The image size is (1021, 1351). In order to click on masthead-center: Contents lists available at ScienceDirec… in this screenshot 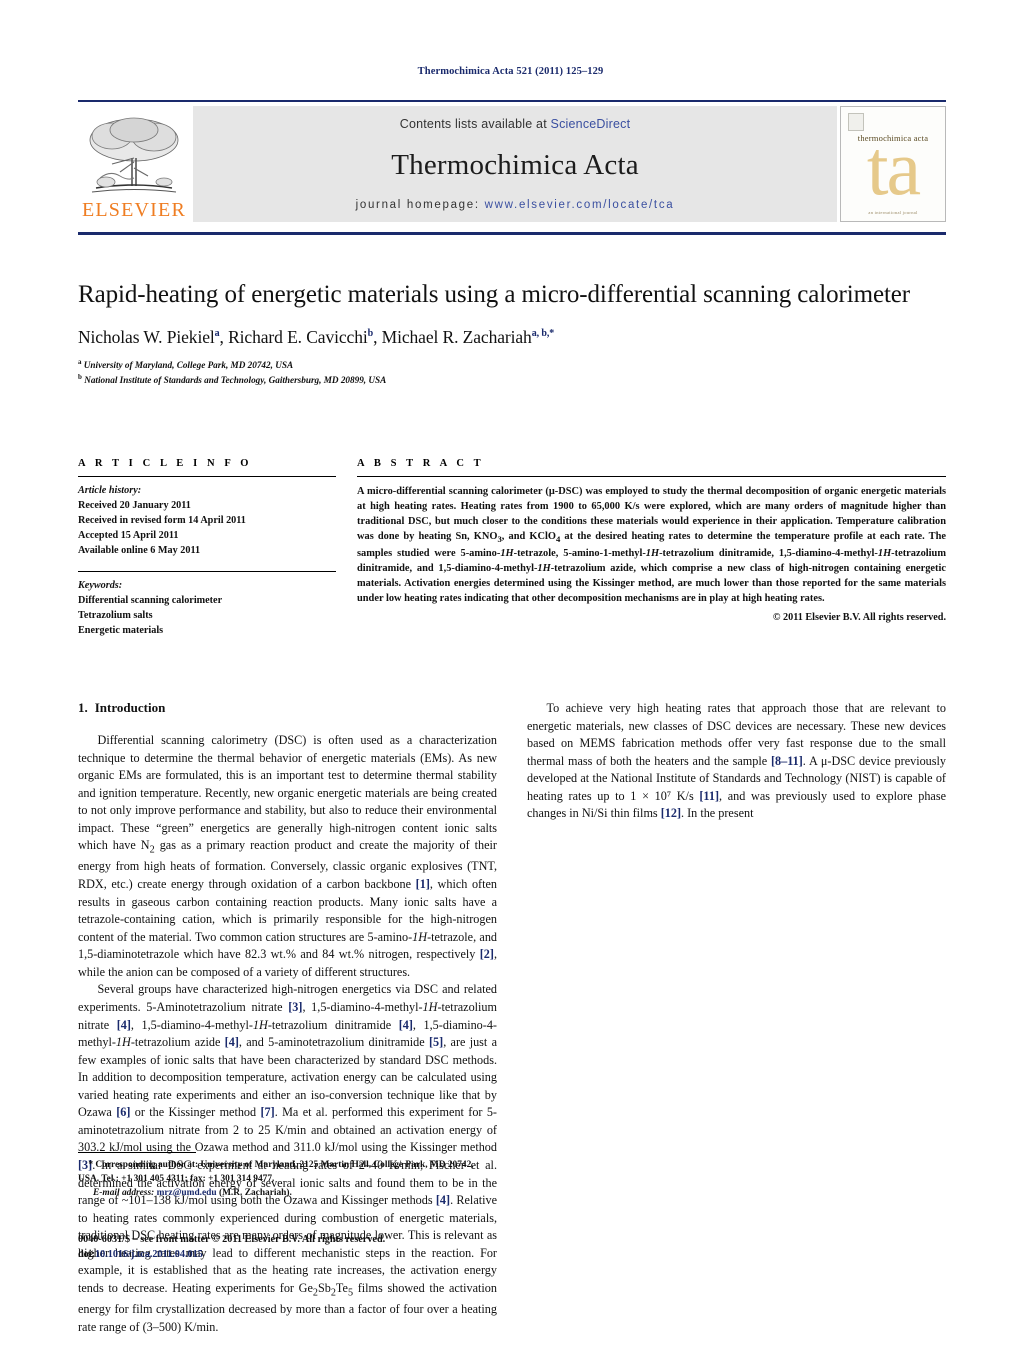, I will do `click(515, 164)`.